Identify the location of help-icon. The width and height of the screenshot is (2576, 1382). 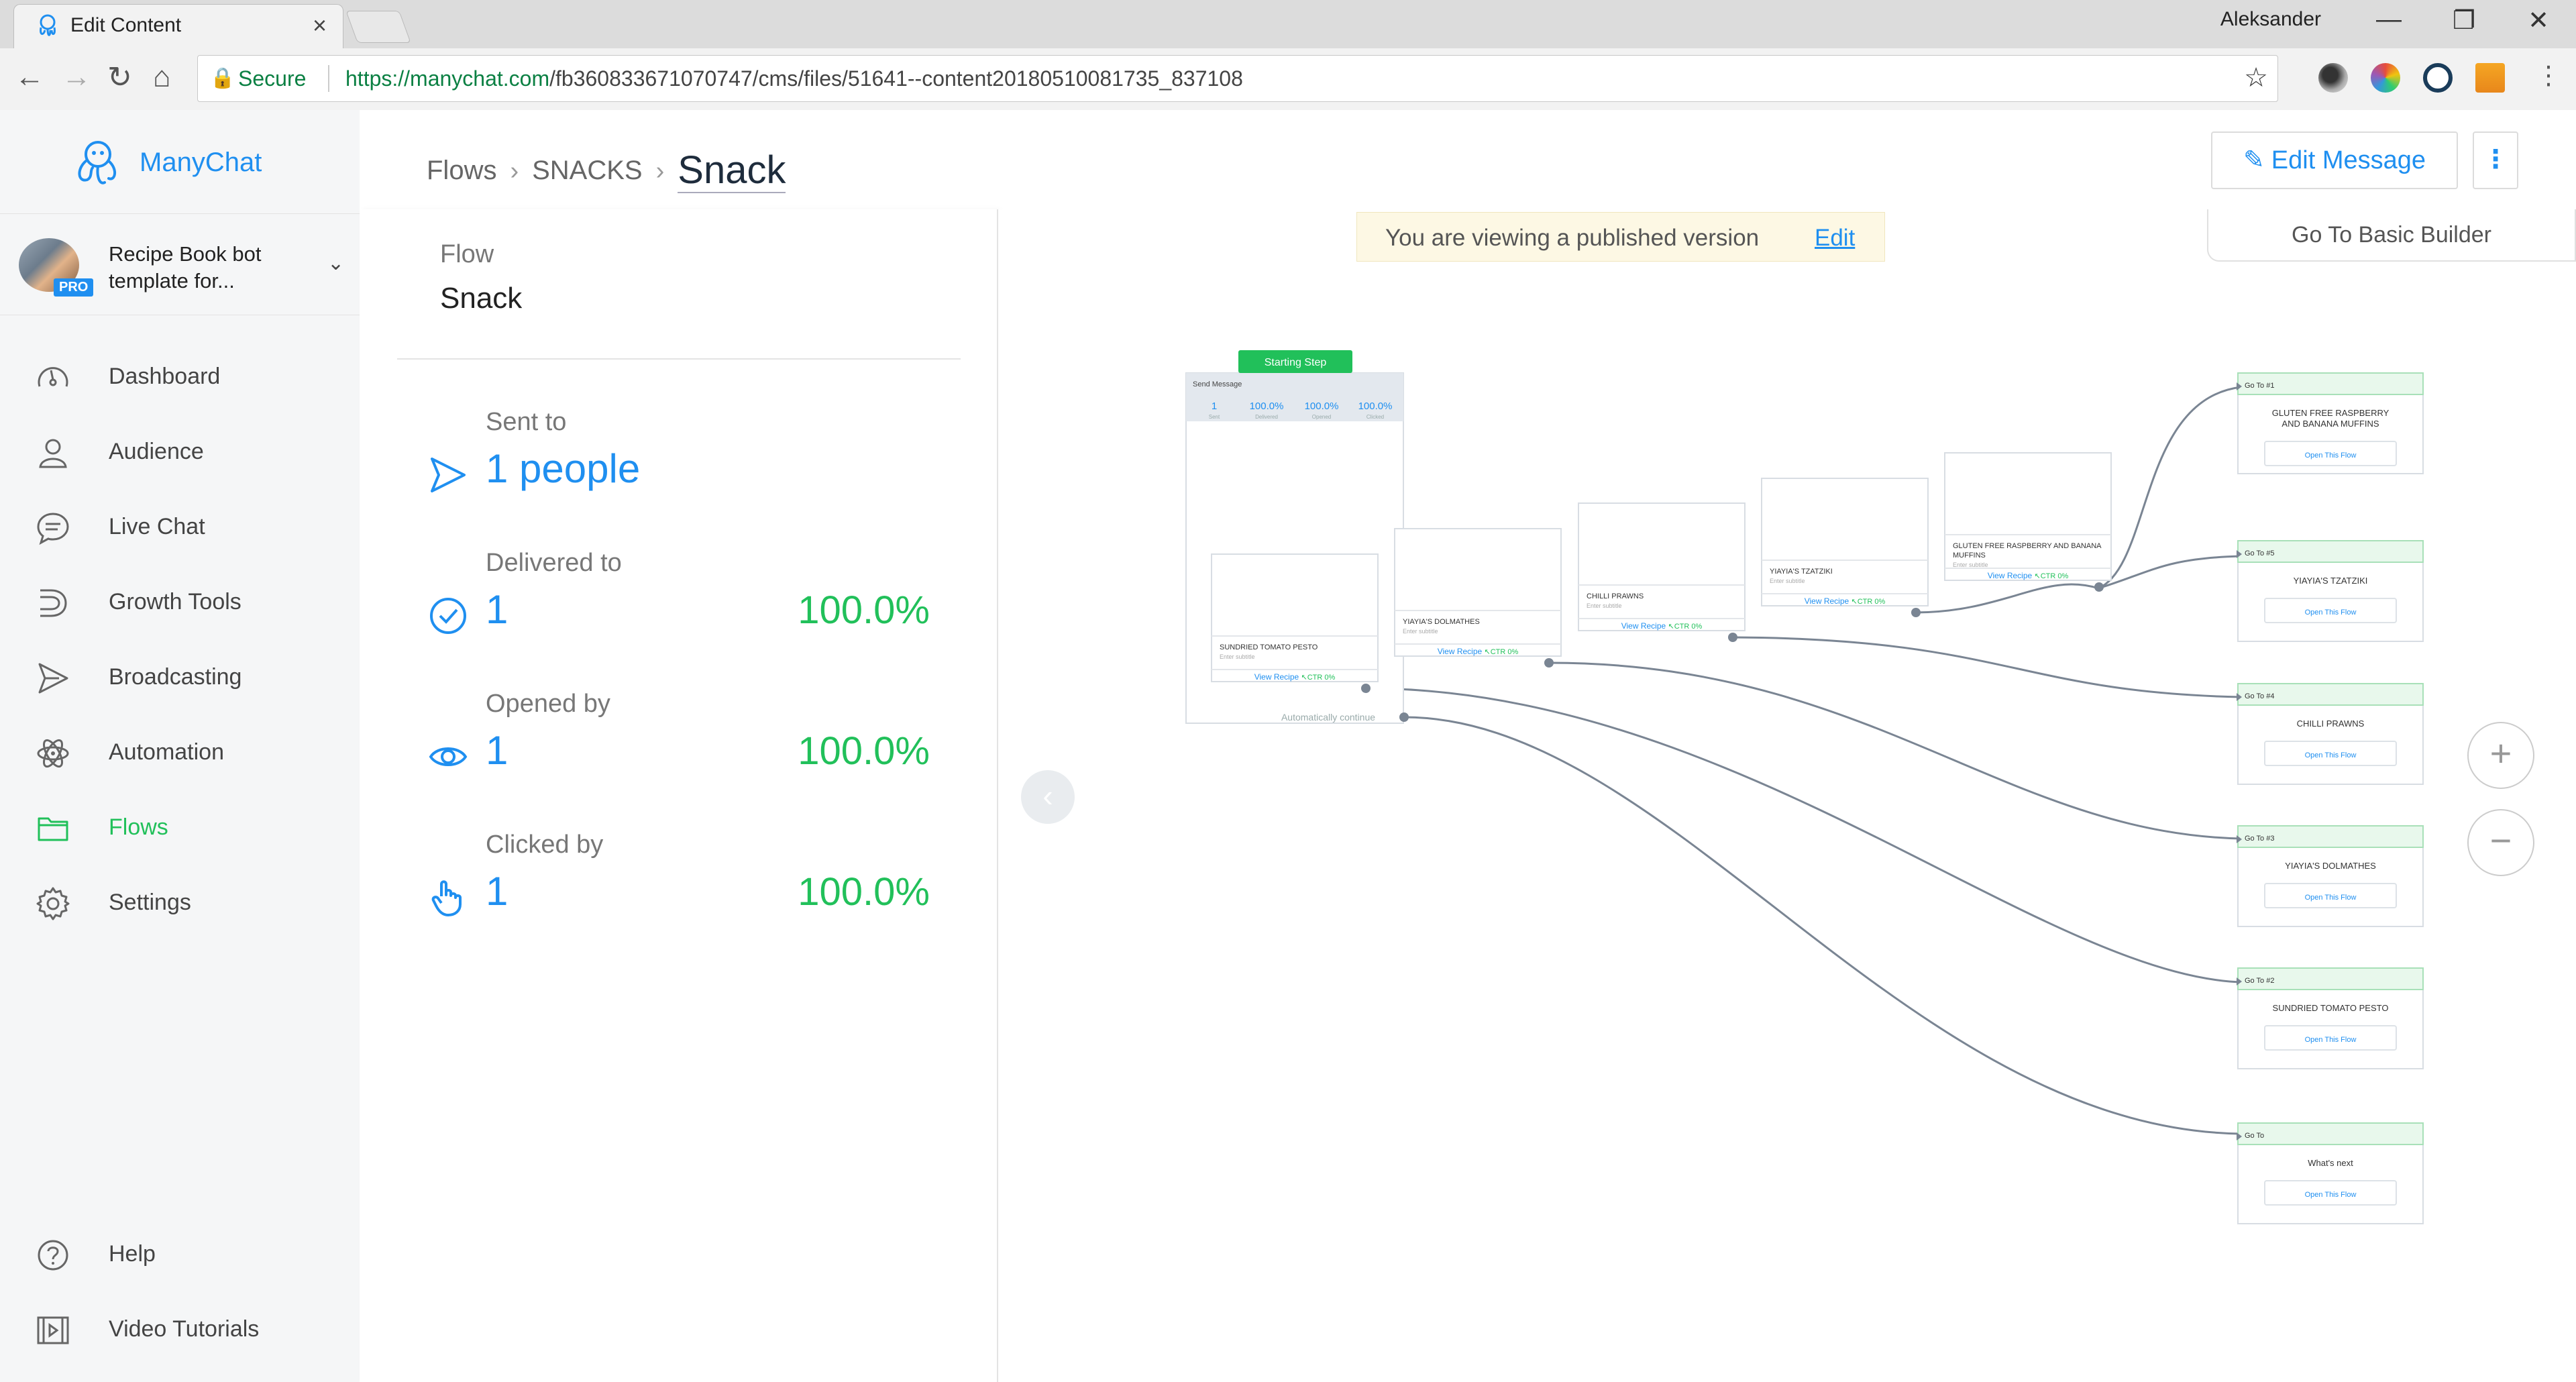
(53, 1255).